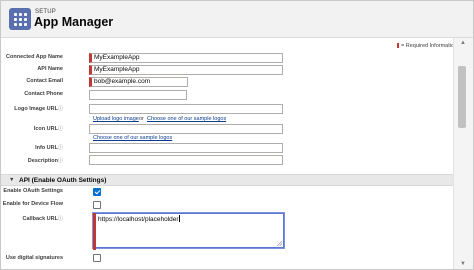 This screenshot has height=270, width=474. Describe the element at coordinates (138, 82) in the screenshot. I see `contact-email-input: bob@example.com` at that location.